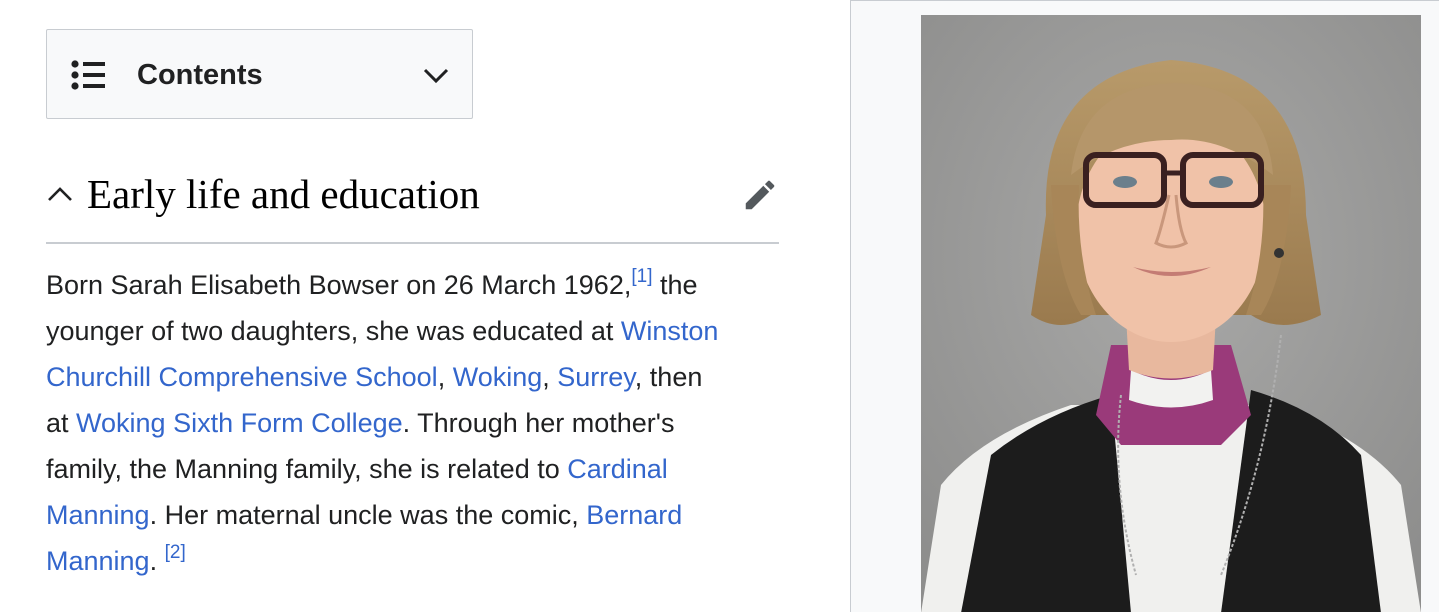 The image size is (1439, 612). What do you see at coordinates (596, 377) in the screenshot?
I see `link-surrey: Surrey` at bounding box center [596, 377].